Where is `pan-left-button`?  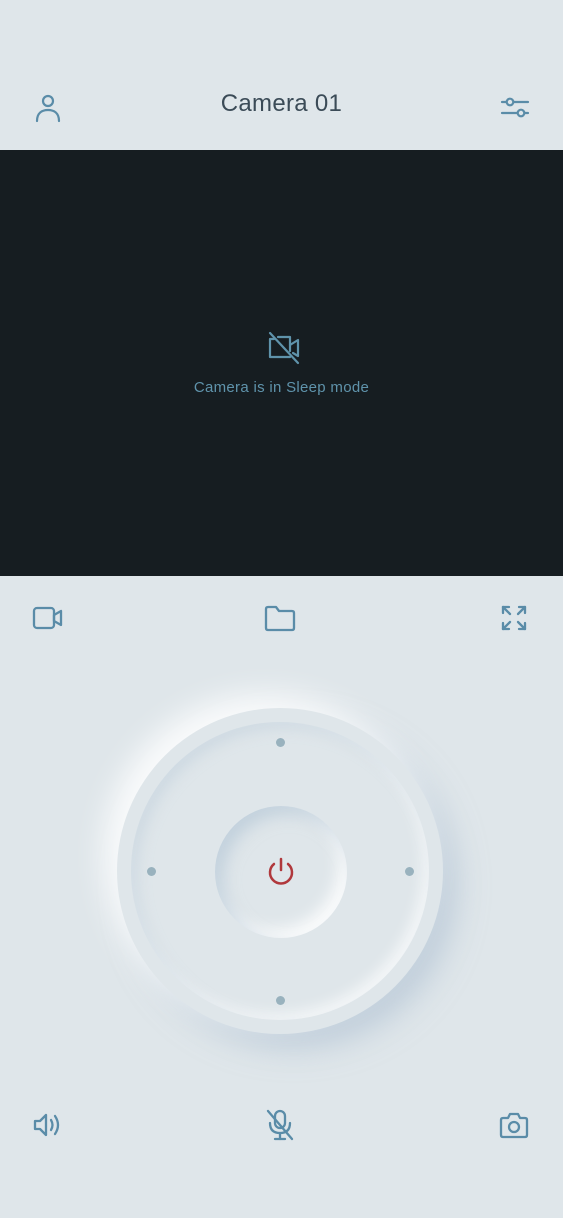
pan-left-button is located at coordinates (151, 871).